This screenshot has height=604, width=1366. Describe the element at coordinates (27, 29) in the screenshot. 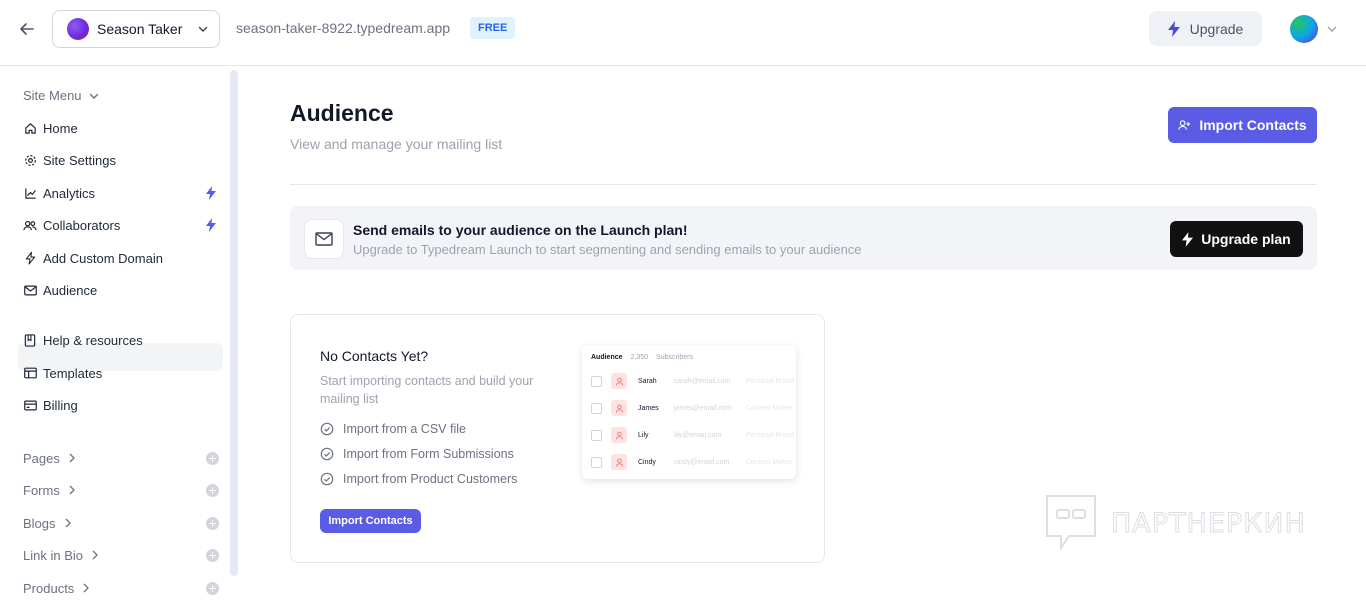

I see `back-arrow-icon` at that location.